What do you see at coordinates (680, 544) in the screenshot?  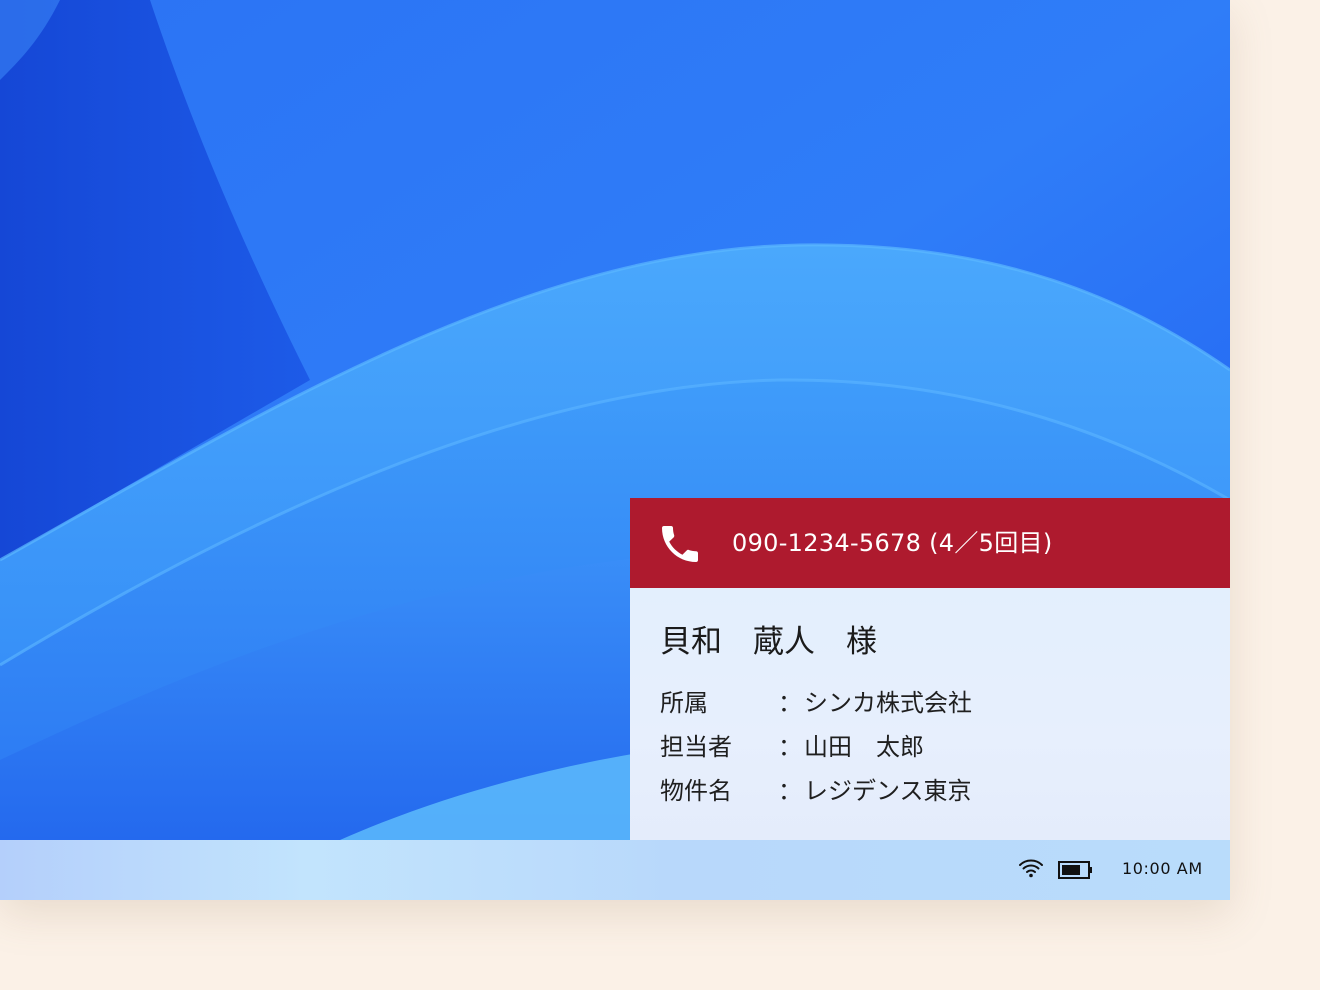 I see `phone-icon` at bounding box center [680, 544].